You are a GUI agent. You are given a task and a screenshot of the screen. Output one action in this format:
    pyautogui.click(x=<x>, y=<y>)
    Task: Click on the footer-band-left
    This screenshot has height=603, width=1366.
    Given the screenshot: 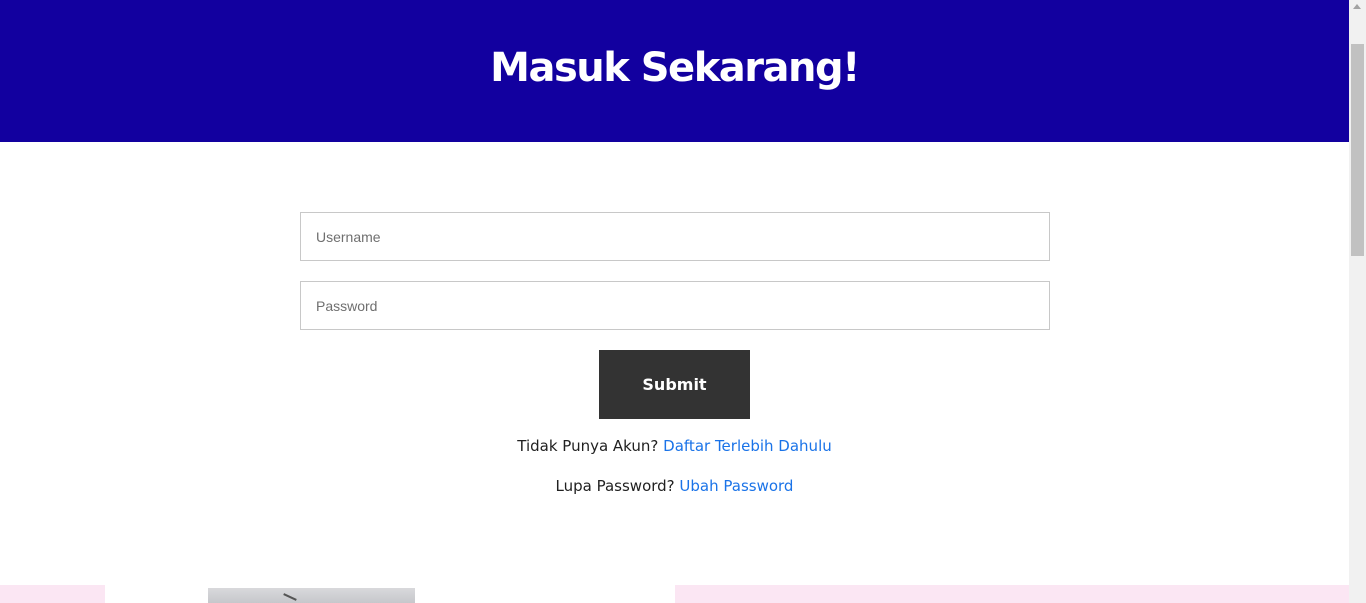 What is the action you would take?
    pyautogui.click(x=52, y=594)
    